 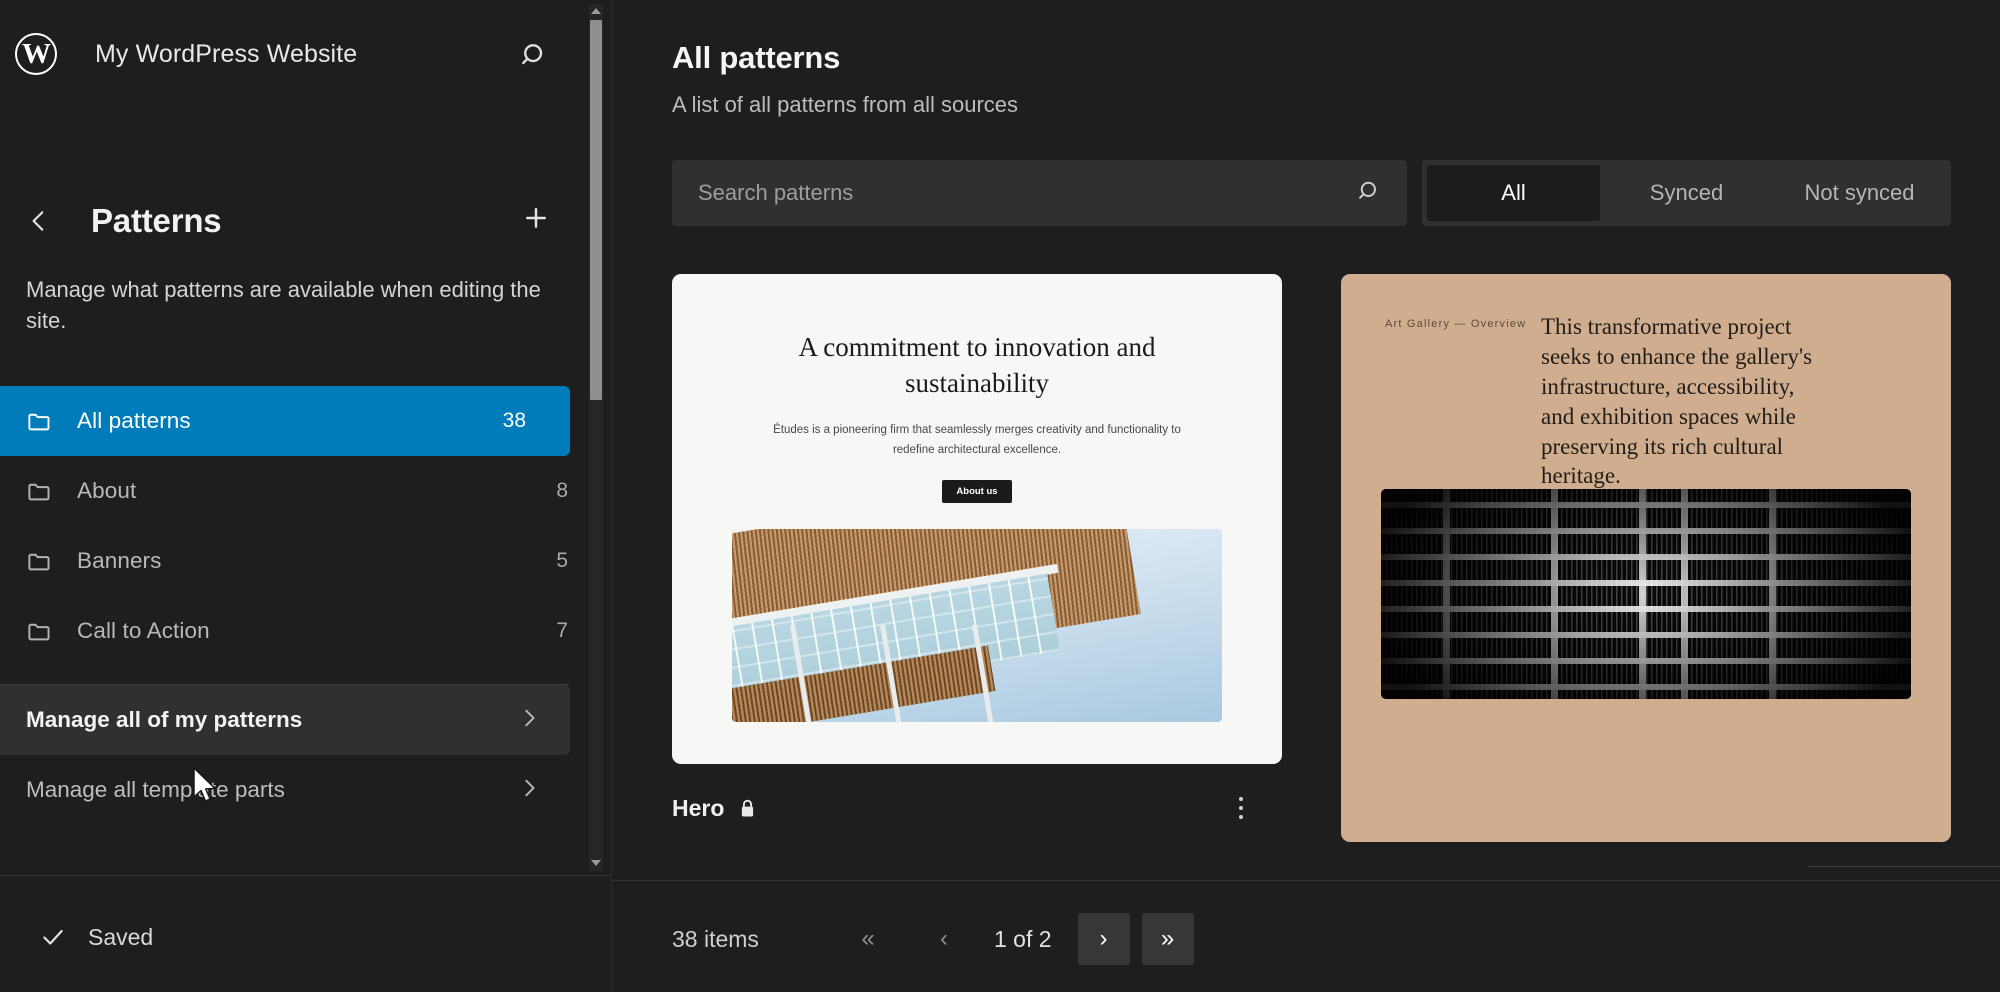 I want to click on content-scroll-indicator, so click(x=1903, y=866).